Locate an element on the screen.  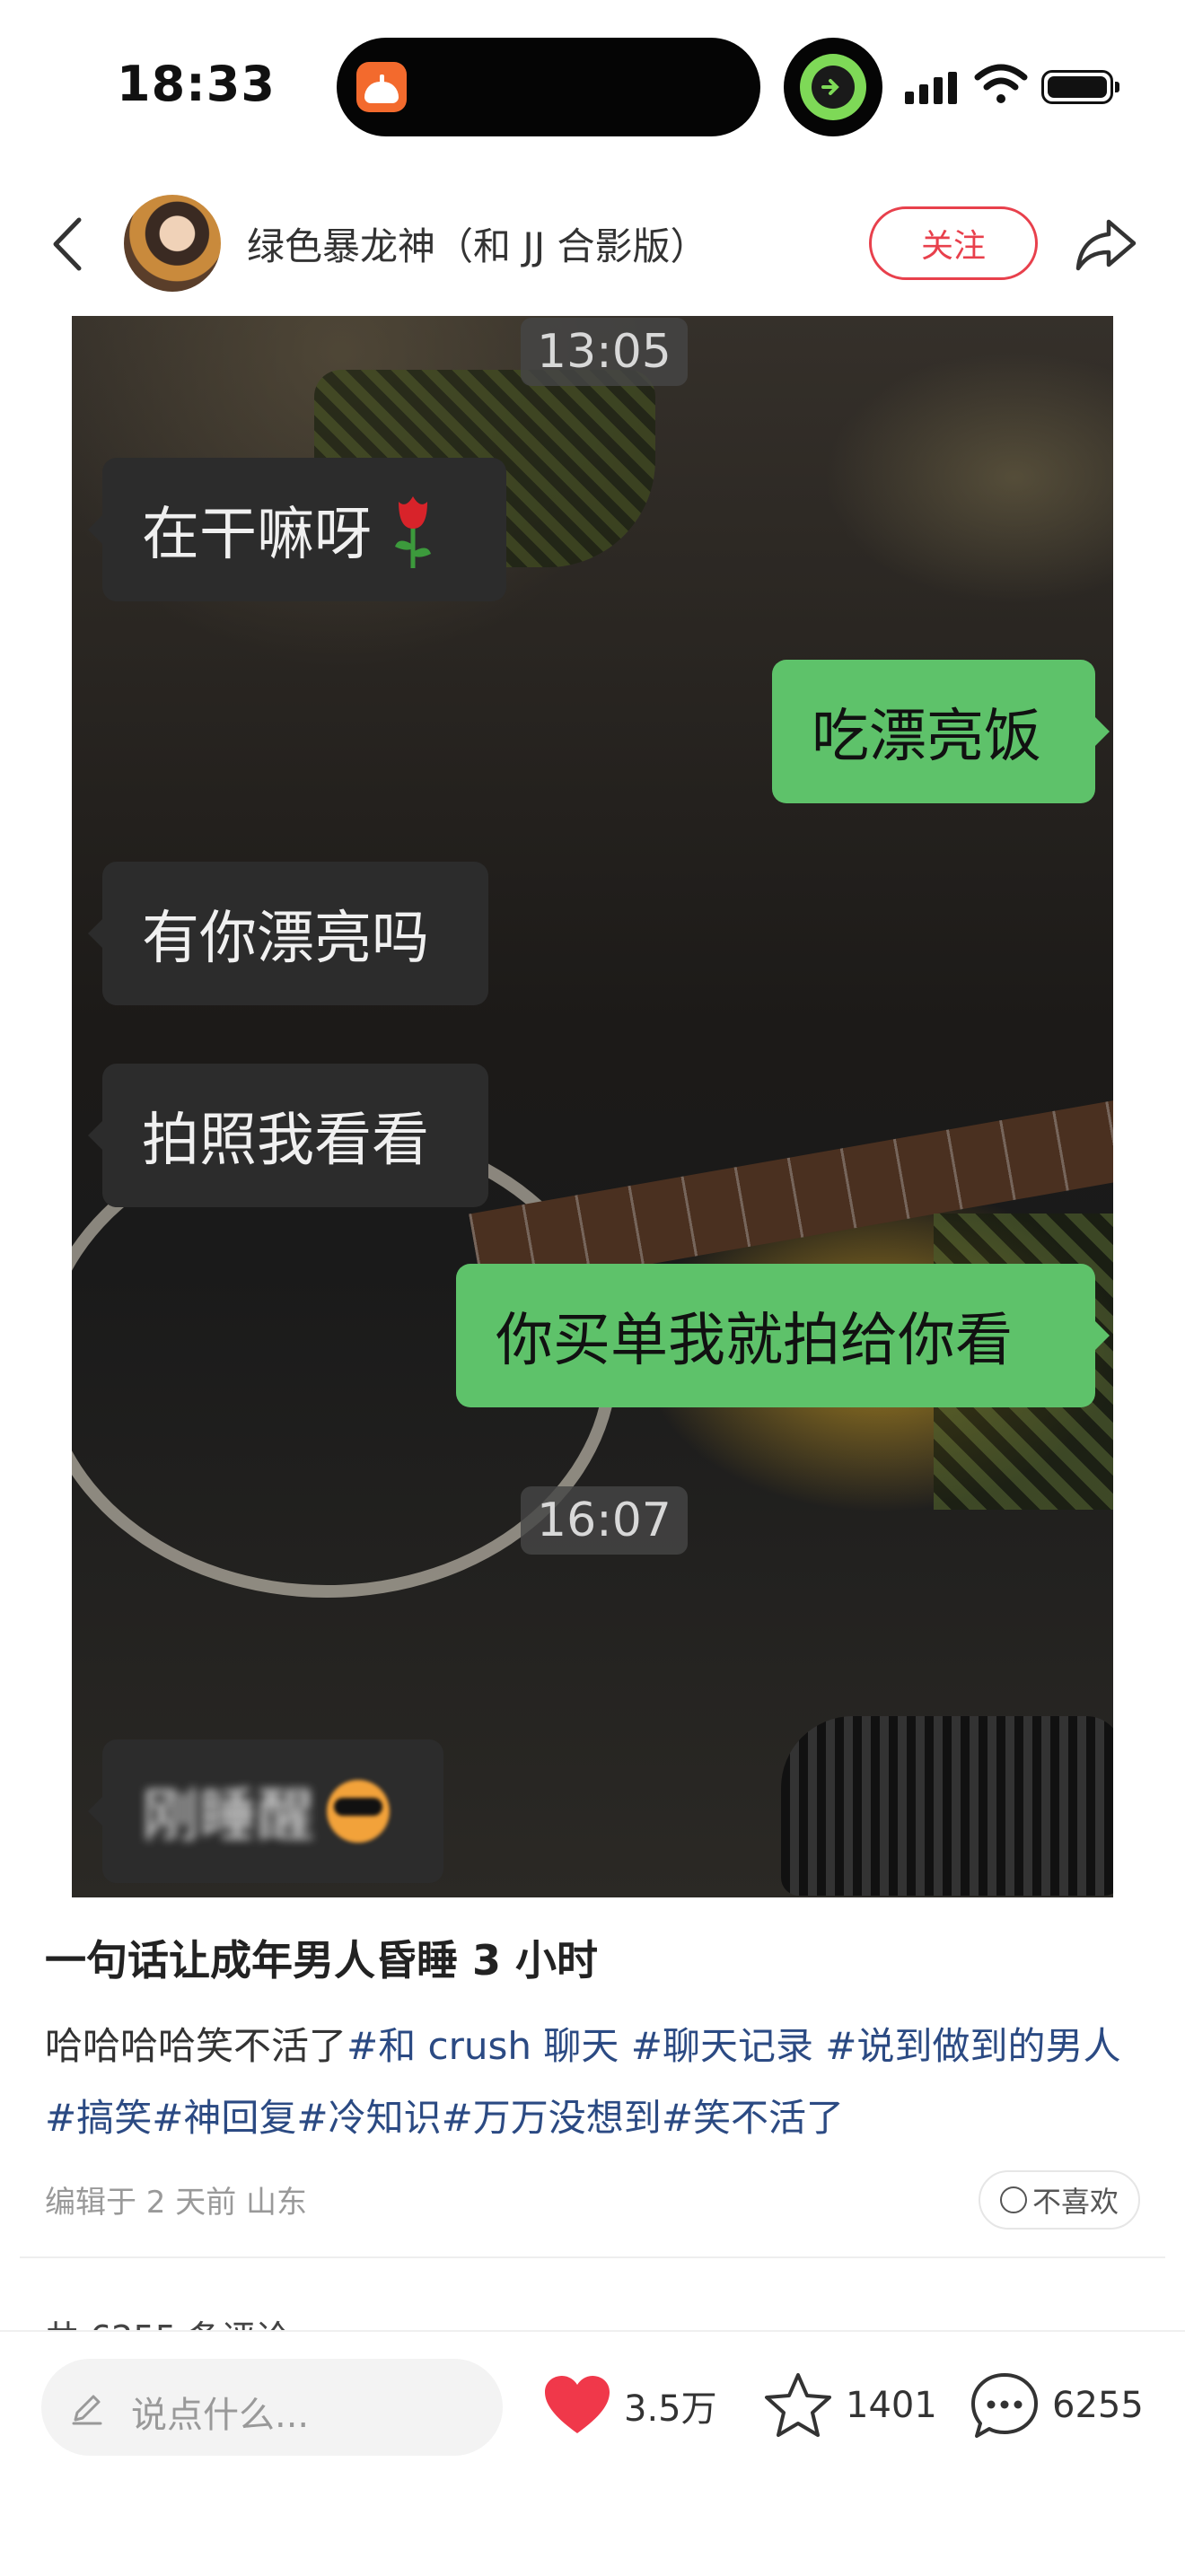
app-notification-icon is located at coordinates (381, 87).